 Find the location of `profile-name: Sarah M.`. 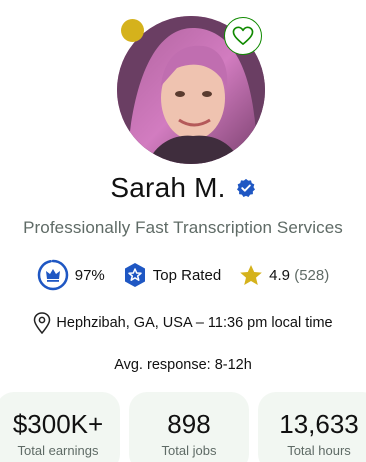

profile-name: Sarah M. is located at coordinates (168, 187).